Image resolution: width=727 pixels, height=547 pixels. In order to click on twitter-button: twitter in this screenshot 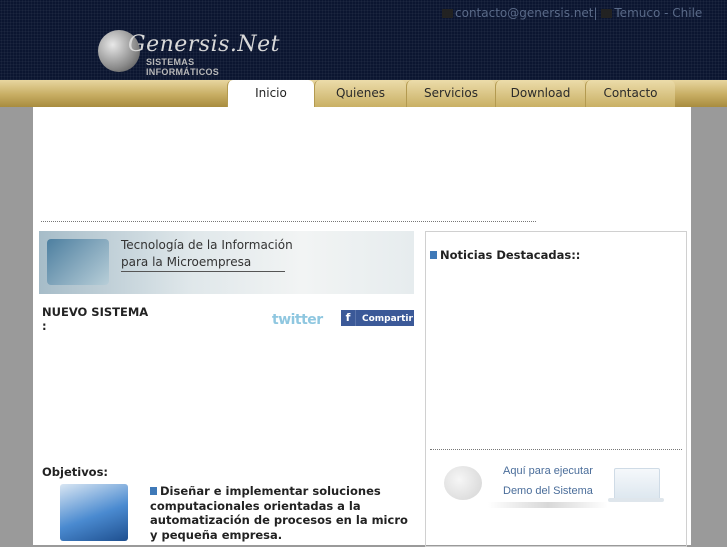, I will do `click(297, 320)`.